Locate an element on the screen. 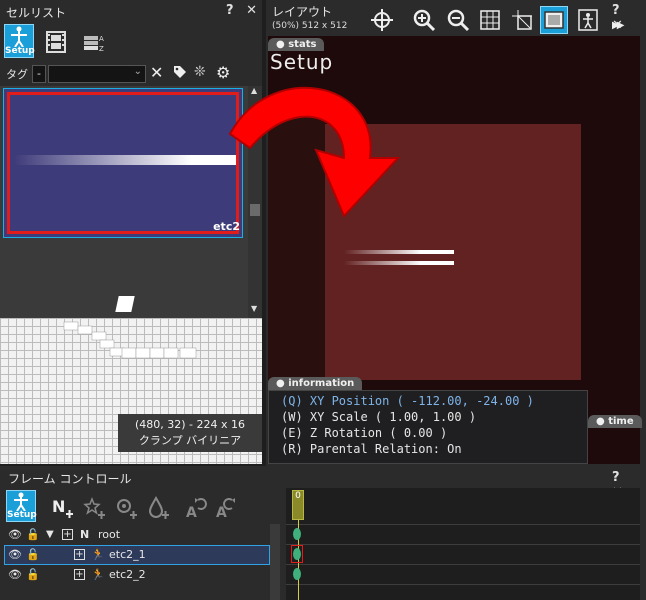 The height and width of the screenshot is (600, 646). tree-row-label: etc2_2 is located at coordinates (127, 574).